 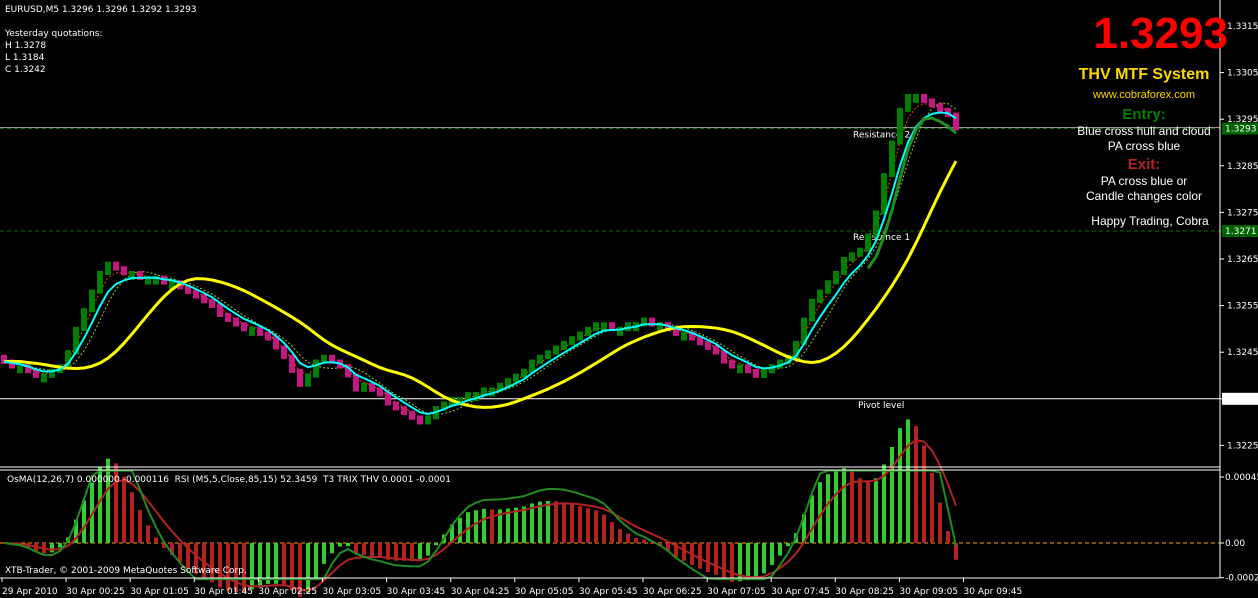 What do you see at coordinates (223, 592) in the screenshot?
I see `time-tick-label: 30 Apr 01:45` at bounding box center [223, 592].